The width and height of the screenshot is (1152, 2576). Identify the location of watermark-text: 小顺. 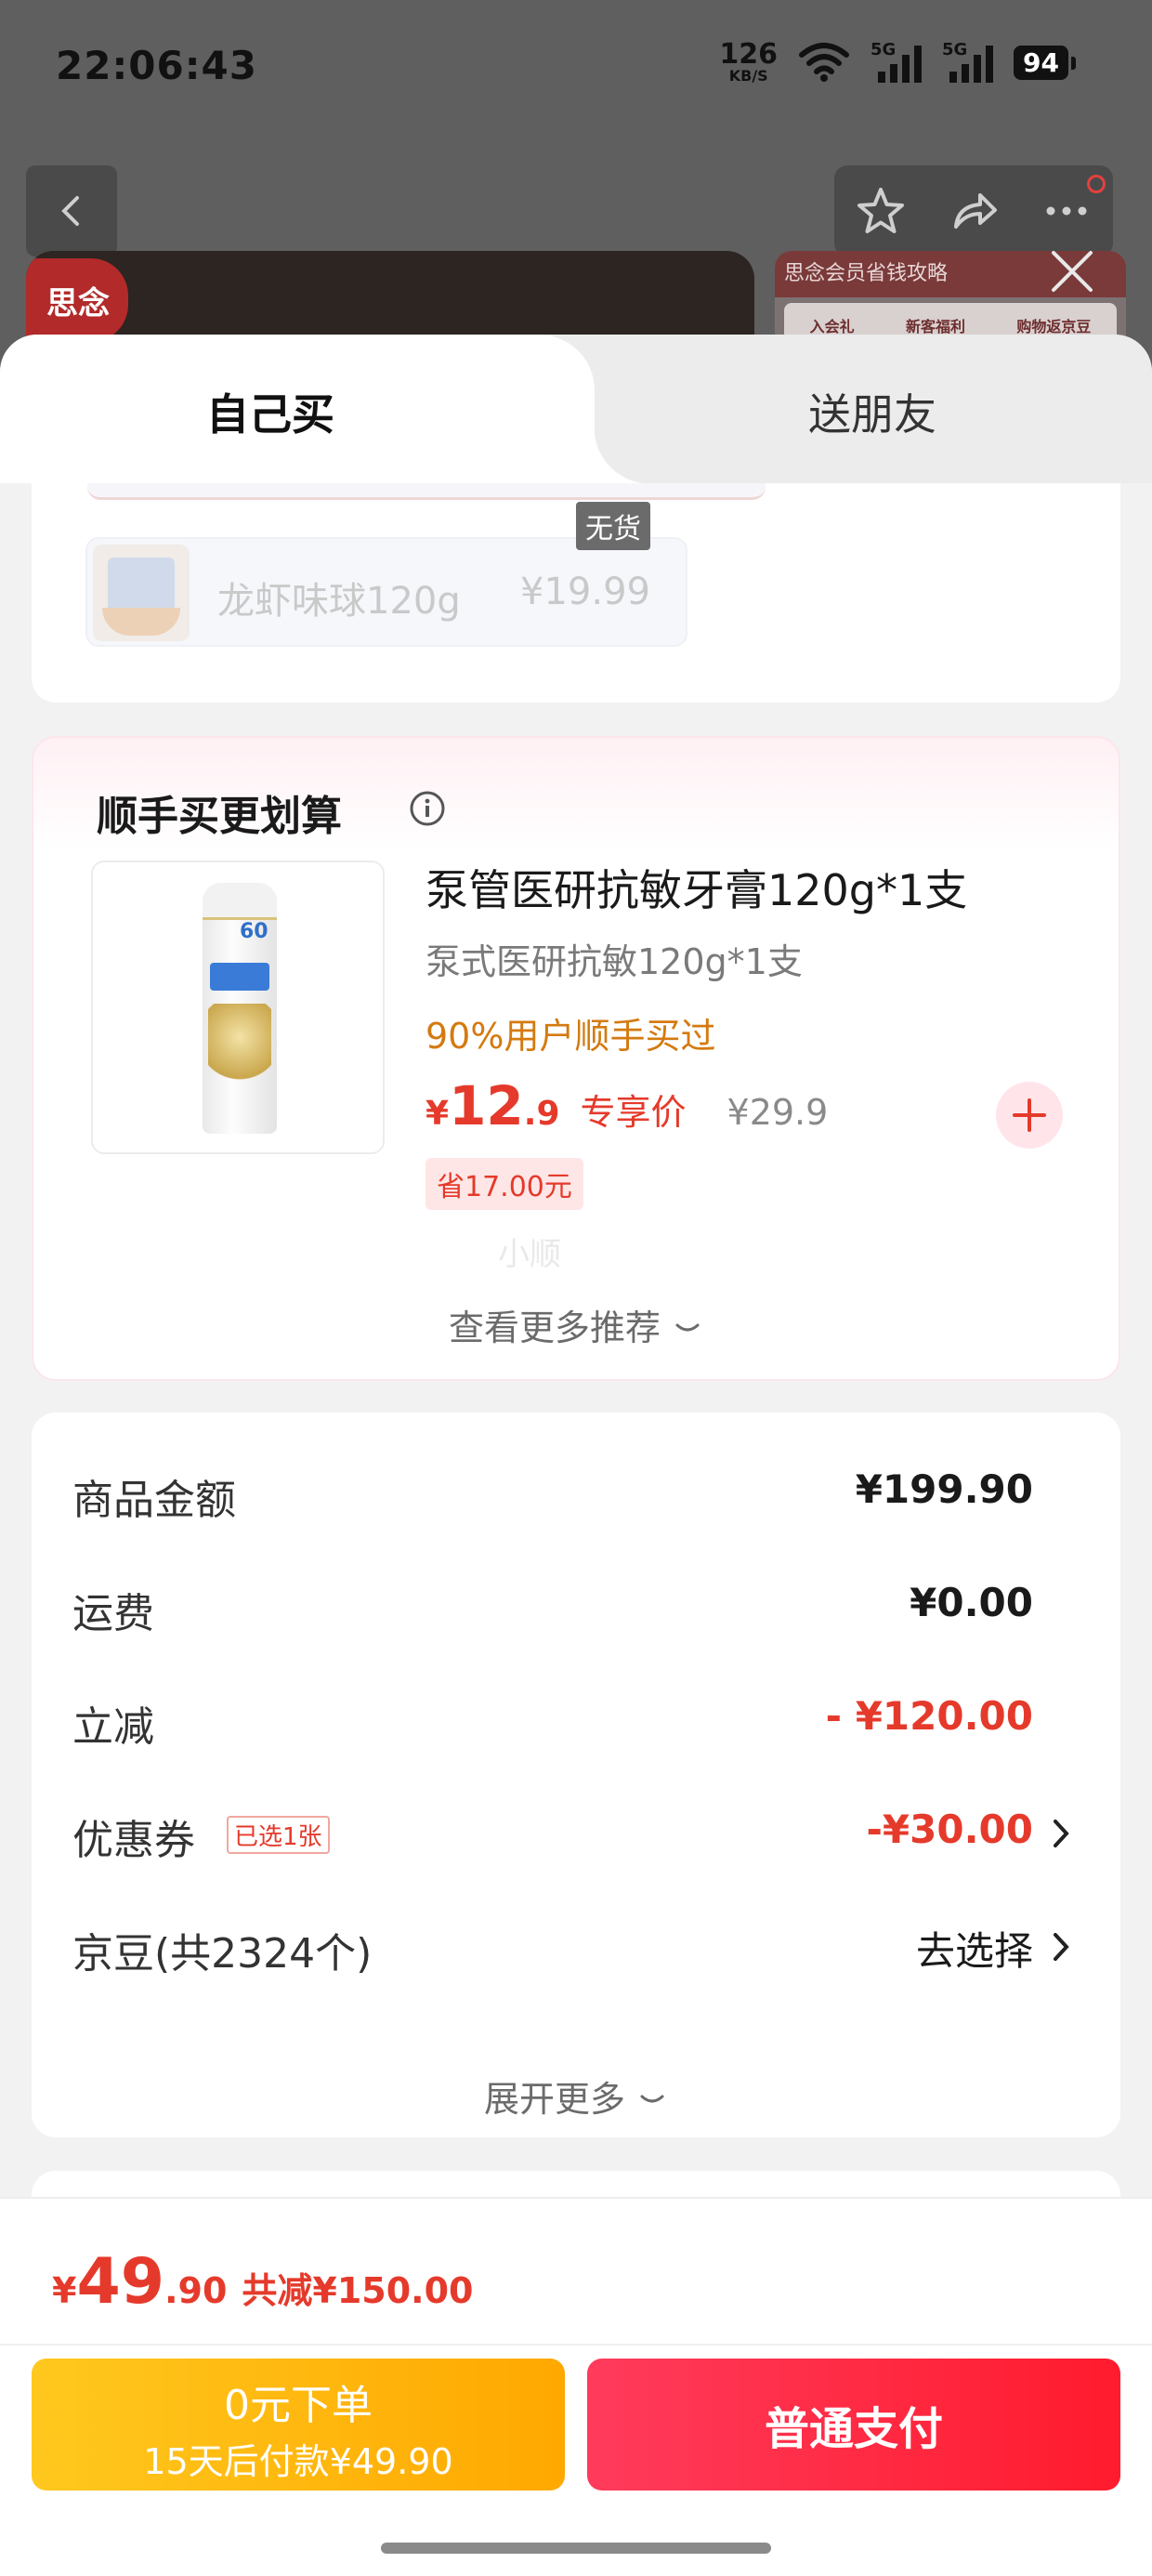
(529, 1254).